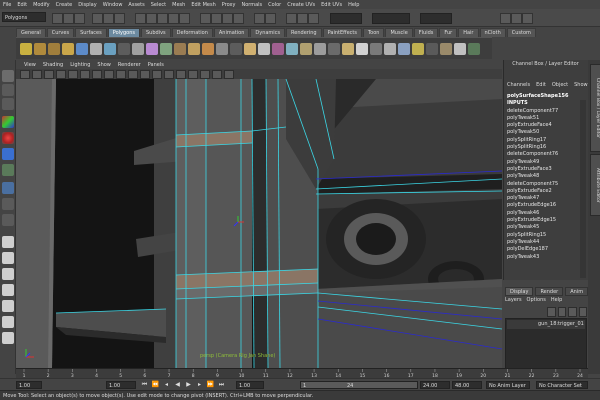 The image size is (600, 400). Describe the element at coordinates (353, 5) in the screenshot. I see `menu-item-help: Help` at that location.